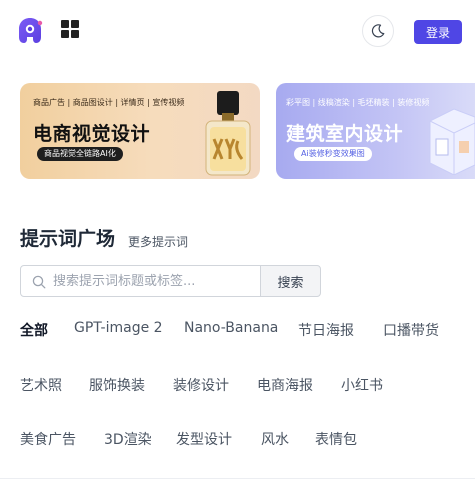 This screenshot has width=475, height=480. What do you see at coordinates (41, 385) in the screenshot?
I see `tag-art-photo: 艺术照` at bounding box center [41, 385].